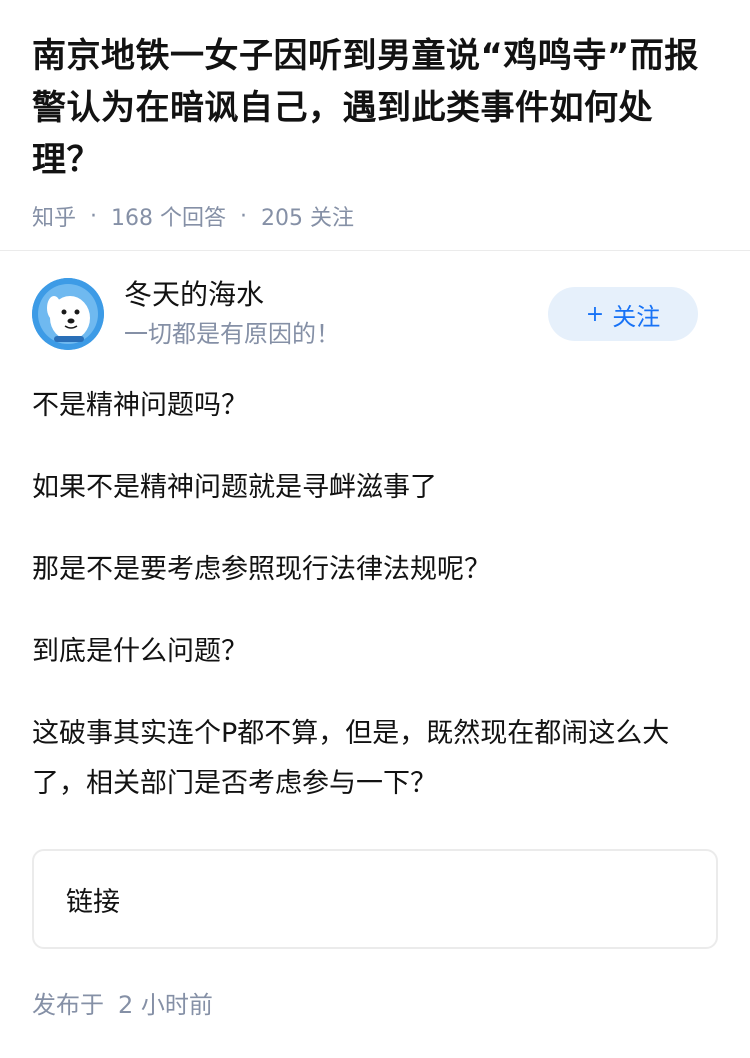 This screenshot has height=1058, width=750. I want to click on cartoon-dog-avatar-icon, so click(68, 314).